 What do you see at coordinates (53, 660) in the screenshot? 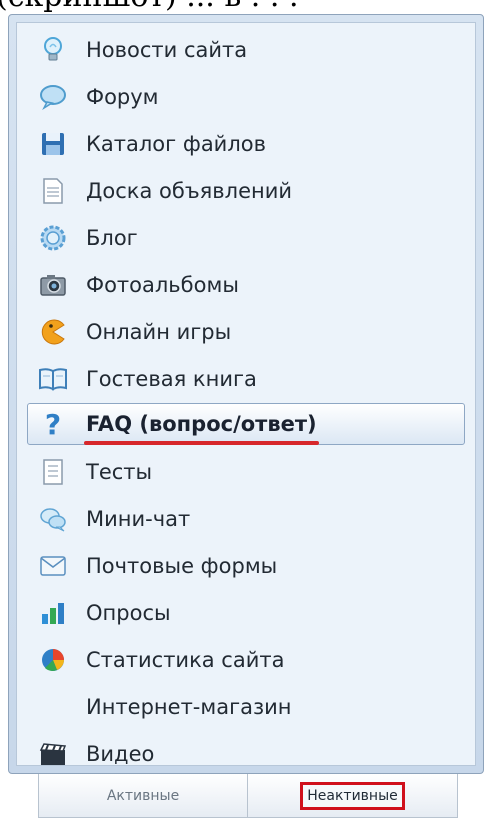
I see `pie-chart-icon` at bounding box center [53, 660].